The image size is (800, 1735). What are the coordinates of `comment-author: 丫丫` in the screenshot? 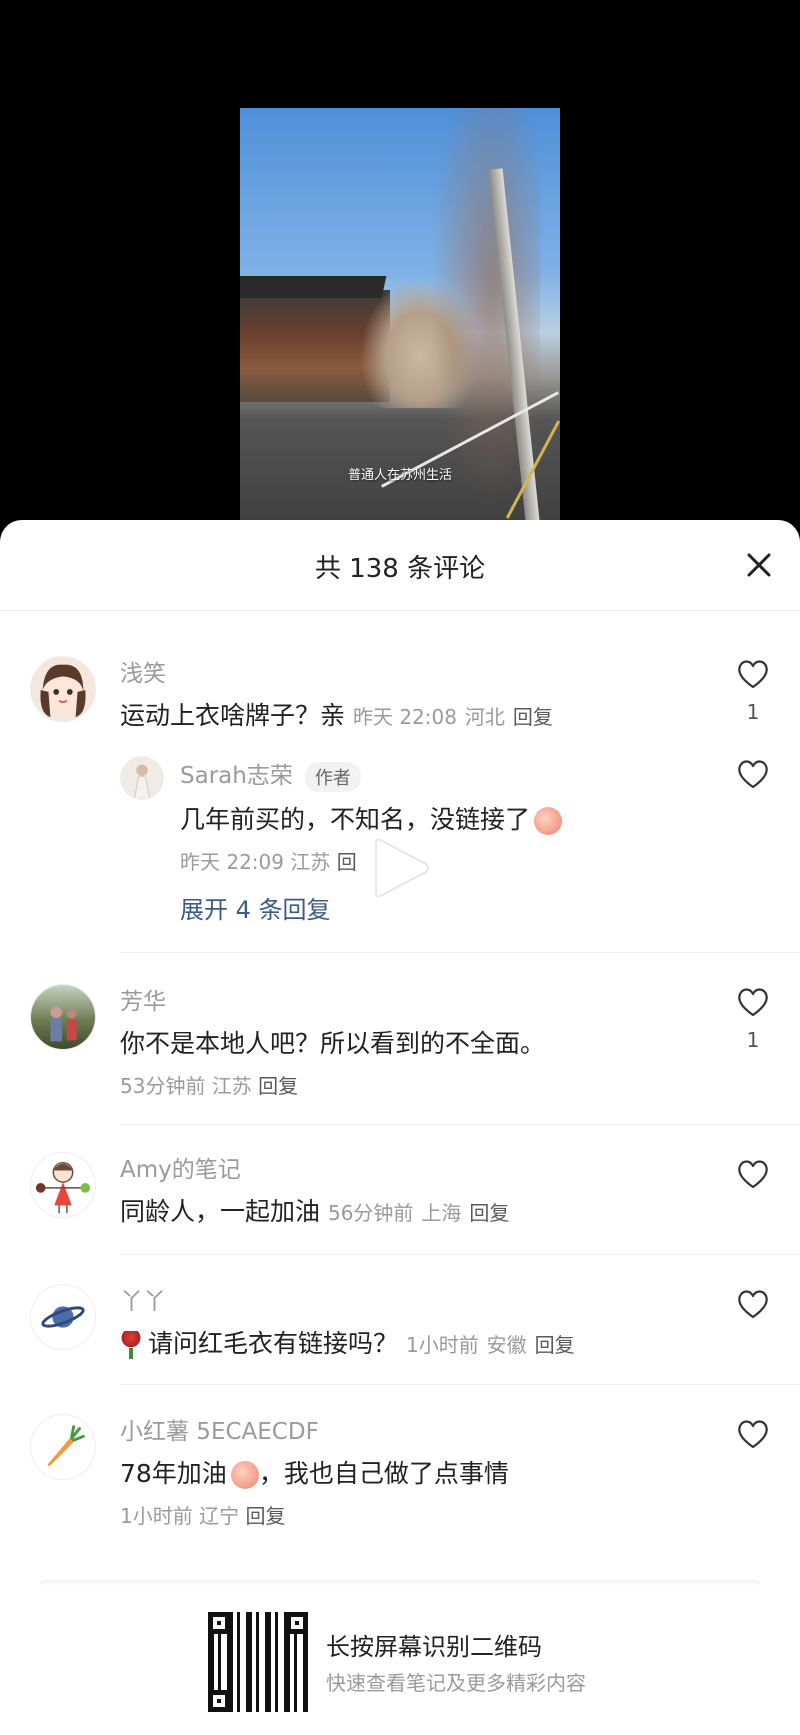 It's located at (143, 1299).